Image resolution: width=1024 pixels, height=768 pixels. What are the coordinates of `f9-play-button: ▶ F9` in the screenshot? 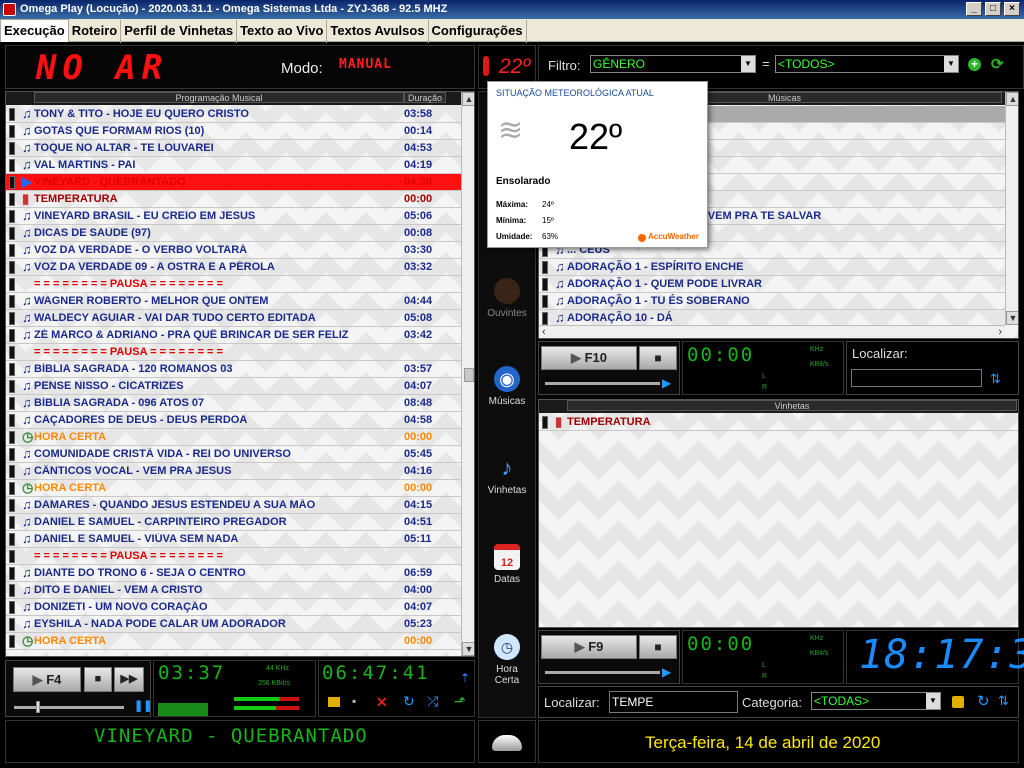 It's located at (589, 647).